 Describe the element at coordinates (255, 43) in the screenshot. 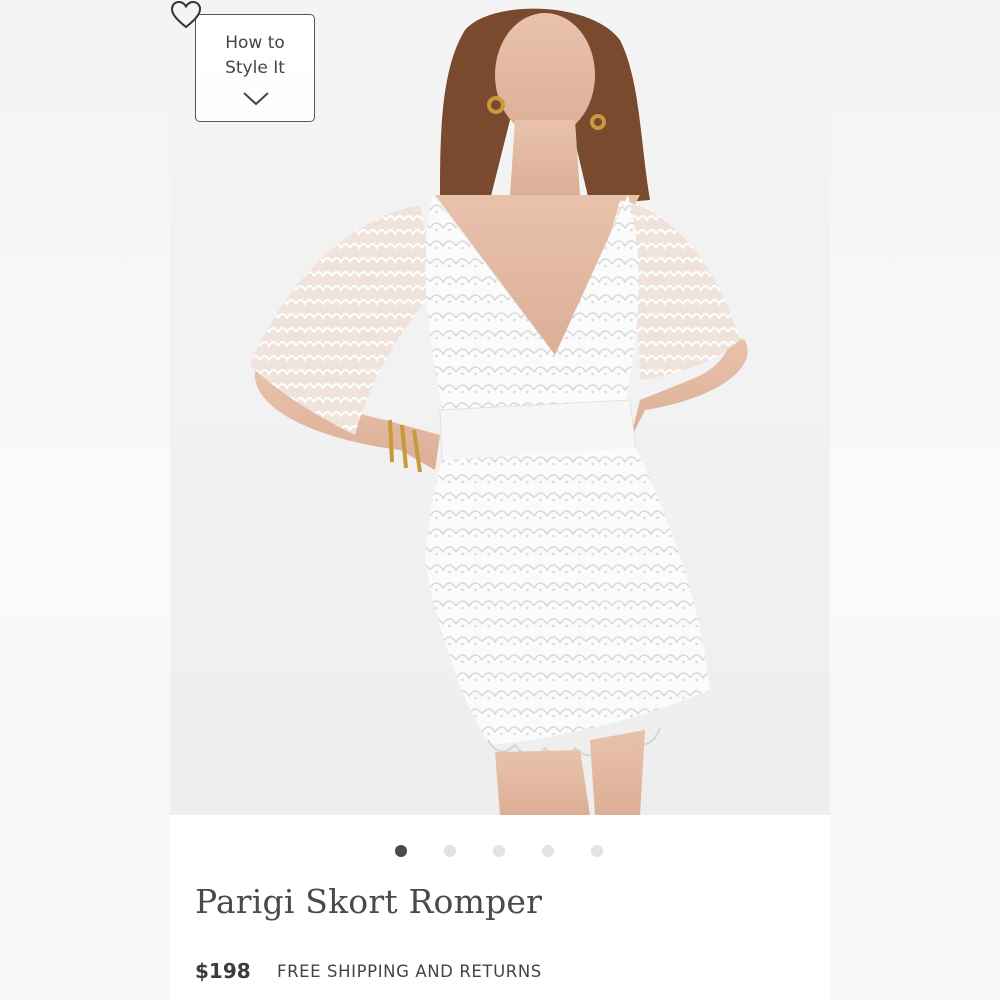

I see `style-it-label-line1: How to` at that location.